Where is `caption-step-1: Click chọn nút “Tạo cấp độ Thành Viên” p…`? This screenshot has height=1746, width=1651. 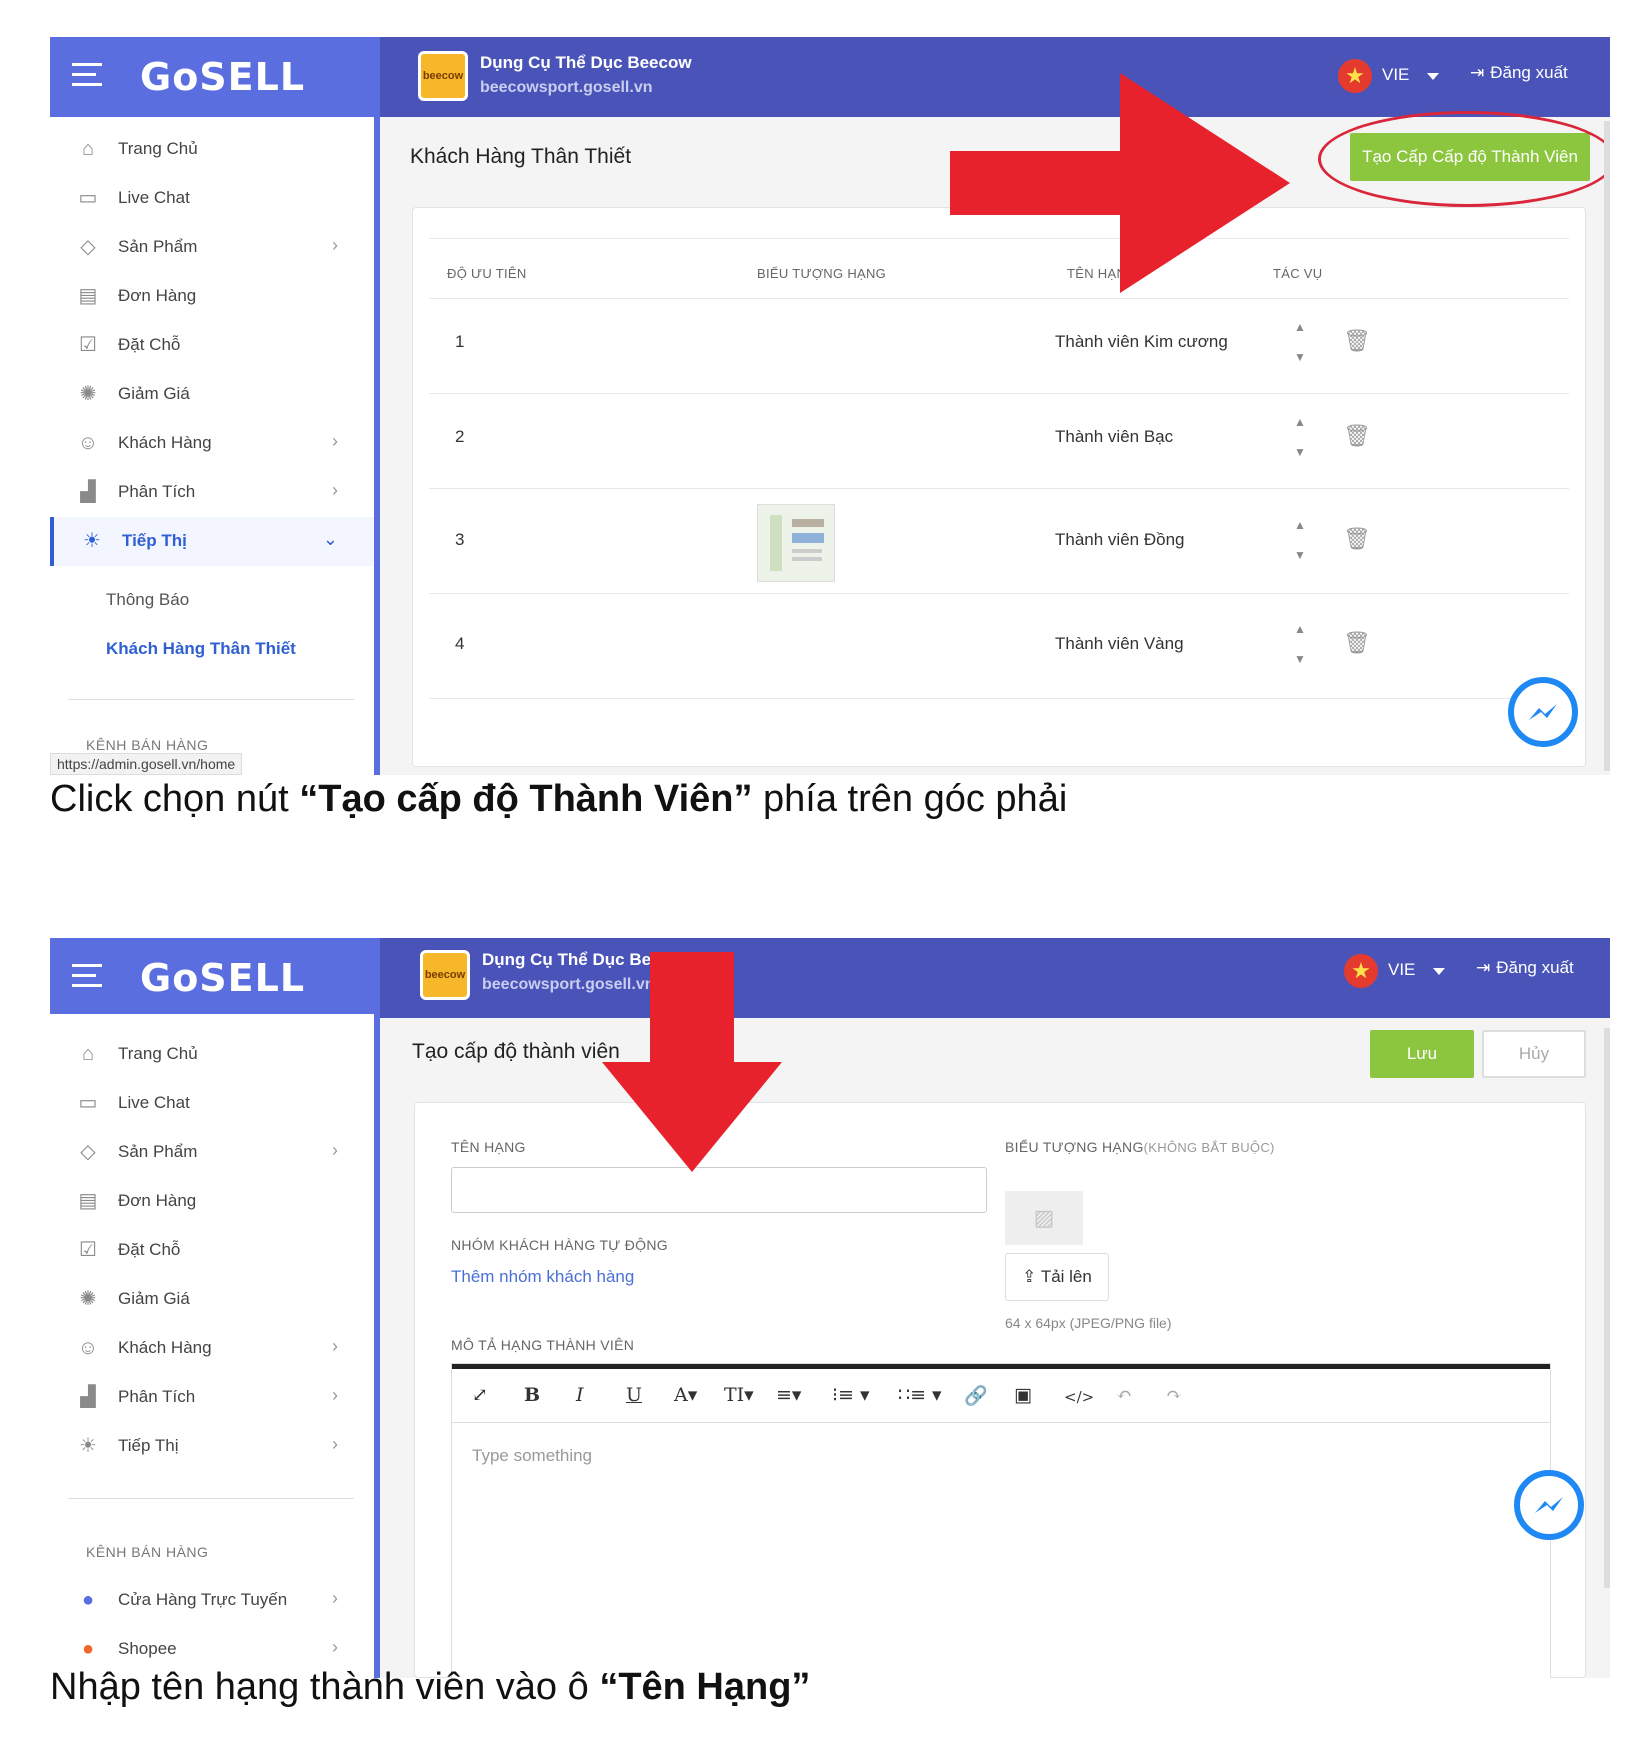 caption-step-1: Click chọn nút “Tạo cấp độ Thành Viên” p… is located at coordinates (559, 799).